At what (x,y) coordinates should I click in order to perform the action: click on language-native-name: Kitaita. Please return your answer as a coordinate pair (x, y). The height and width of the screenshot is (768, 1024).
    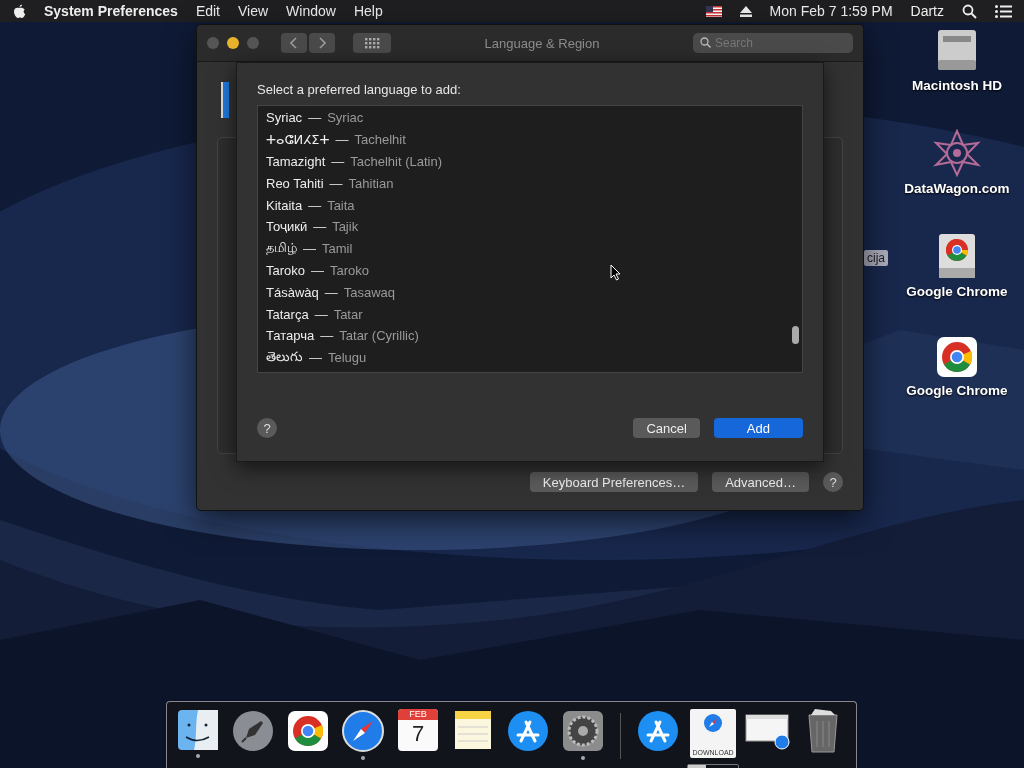
    Looking at the image, I should click on (284, 205).